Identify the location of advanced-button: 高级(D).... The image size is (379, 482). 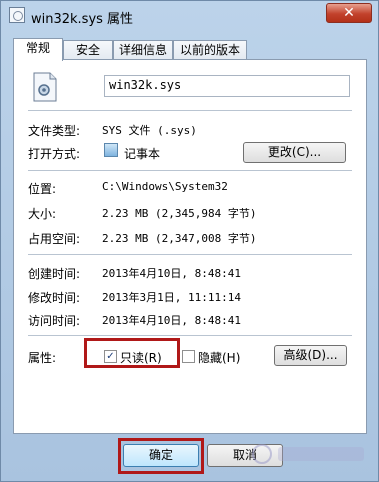
(310, 355).